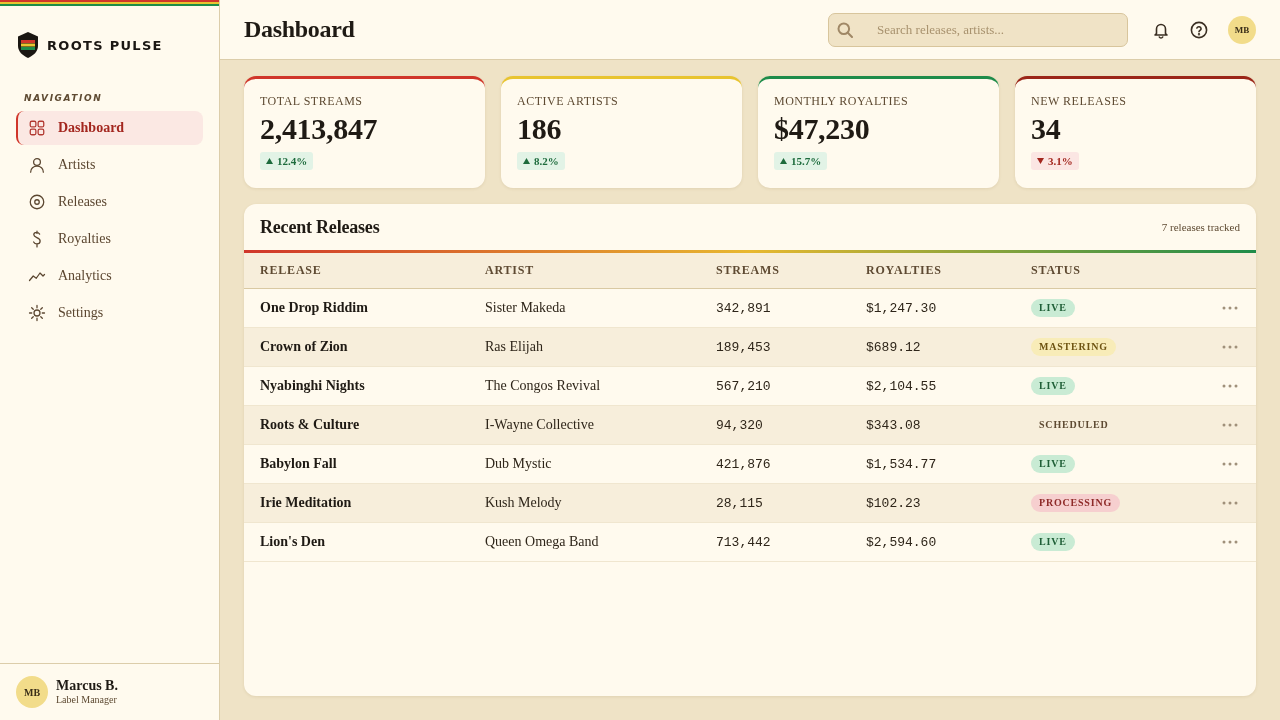  Describe the element at coordinates (894, 347) in the screenshot. I see `royalties-amount: $689.12` at that location.